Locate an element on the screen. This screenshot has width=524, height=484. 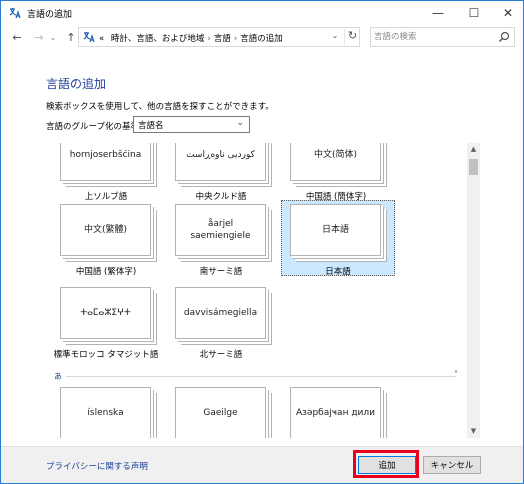
up-arrow-icon: ↑ is located at coordinates (71, 37).